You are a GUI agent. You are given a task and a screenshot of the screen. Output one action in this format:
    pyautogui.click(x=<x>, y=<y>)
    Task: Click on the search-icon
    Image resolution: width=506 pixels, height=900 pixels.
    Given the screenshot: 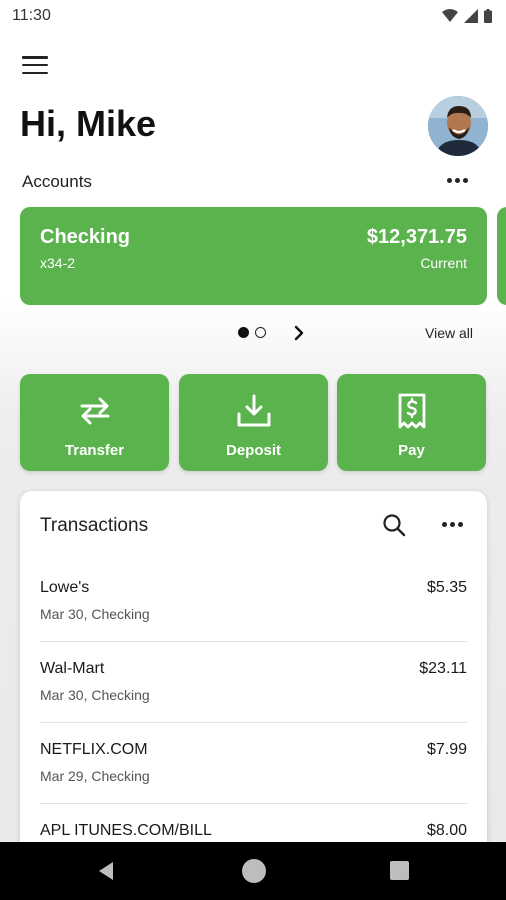 What is the action you would take?
    pyautogui.click(x=394, y=525)
    